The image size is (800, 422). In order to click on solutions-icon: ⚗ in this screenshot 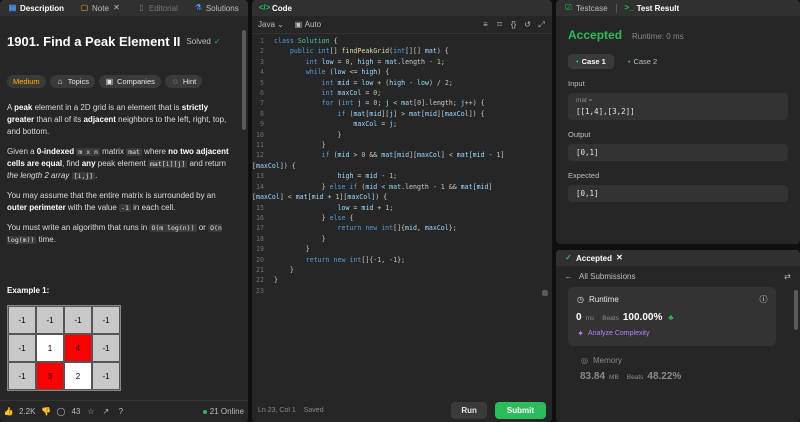, I will do `click(198, 7)`.